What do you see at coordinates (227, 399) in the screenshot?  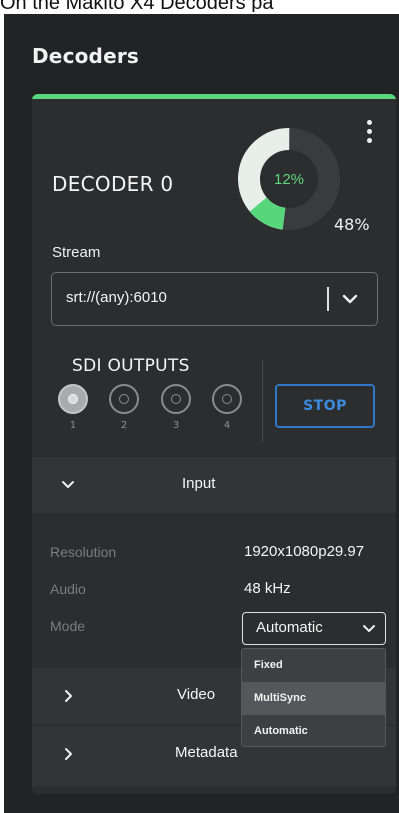 I see `sdi-output-4-toggle` at bounding box center [227, 399].